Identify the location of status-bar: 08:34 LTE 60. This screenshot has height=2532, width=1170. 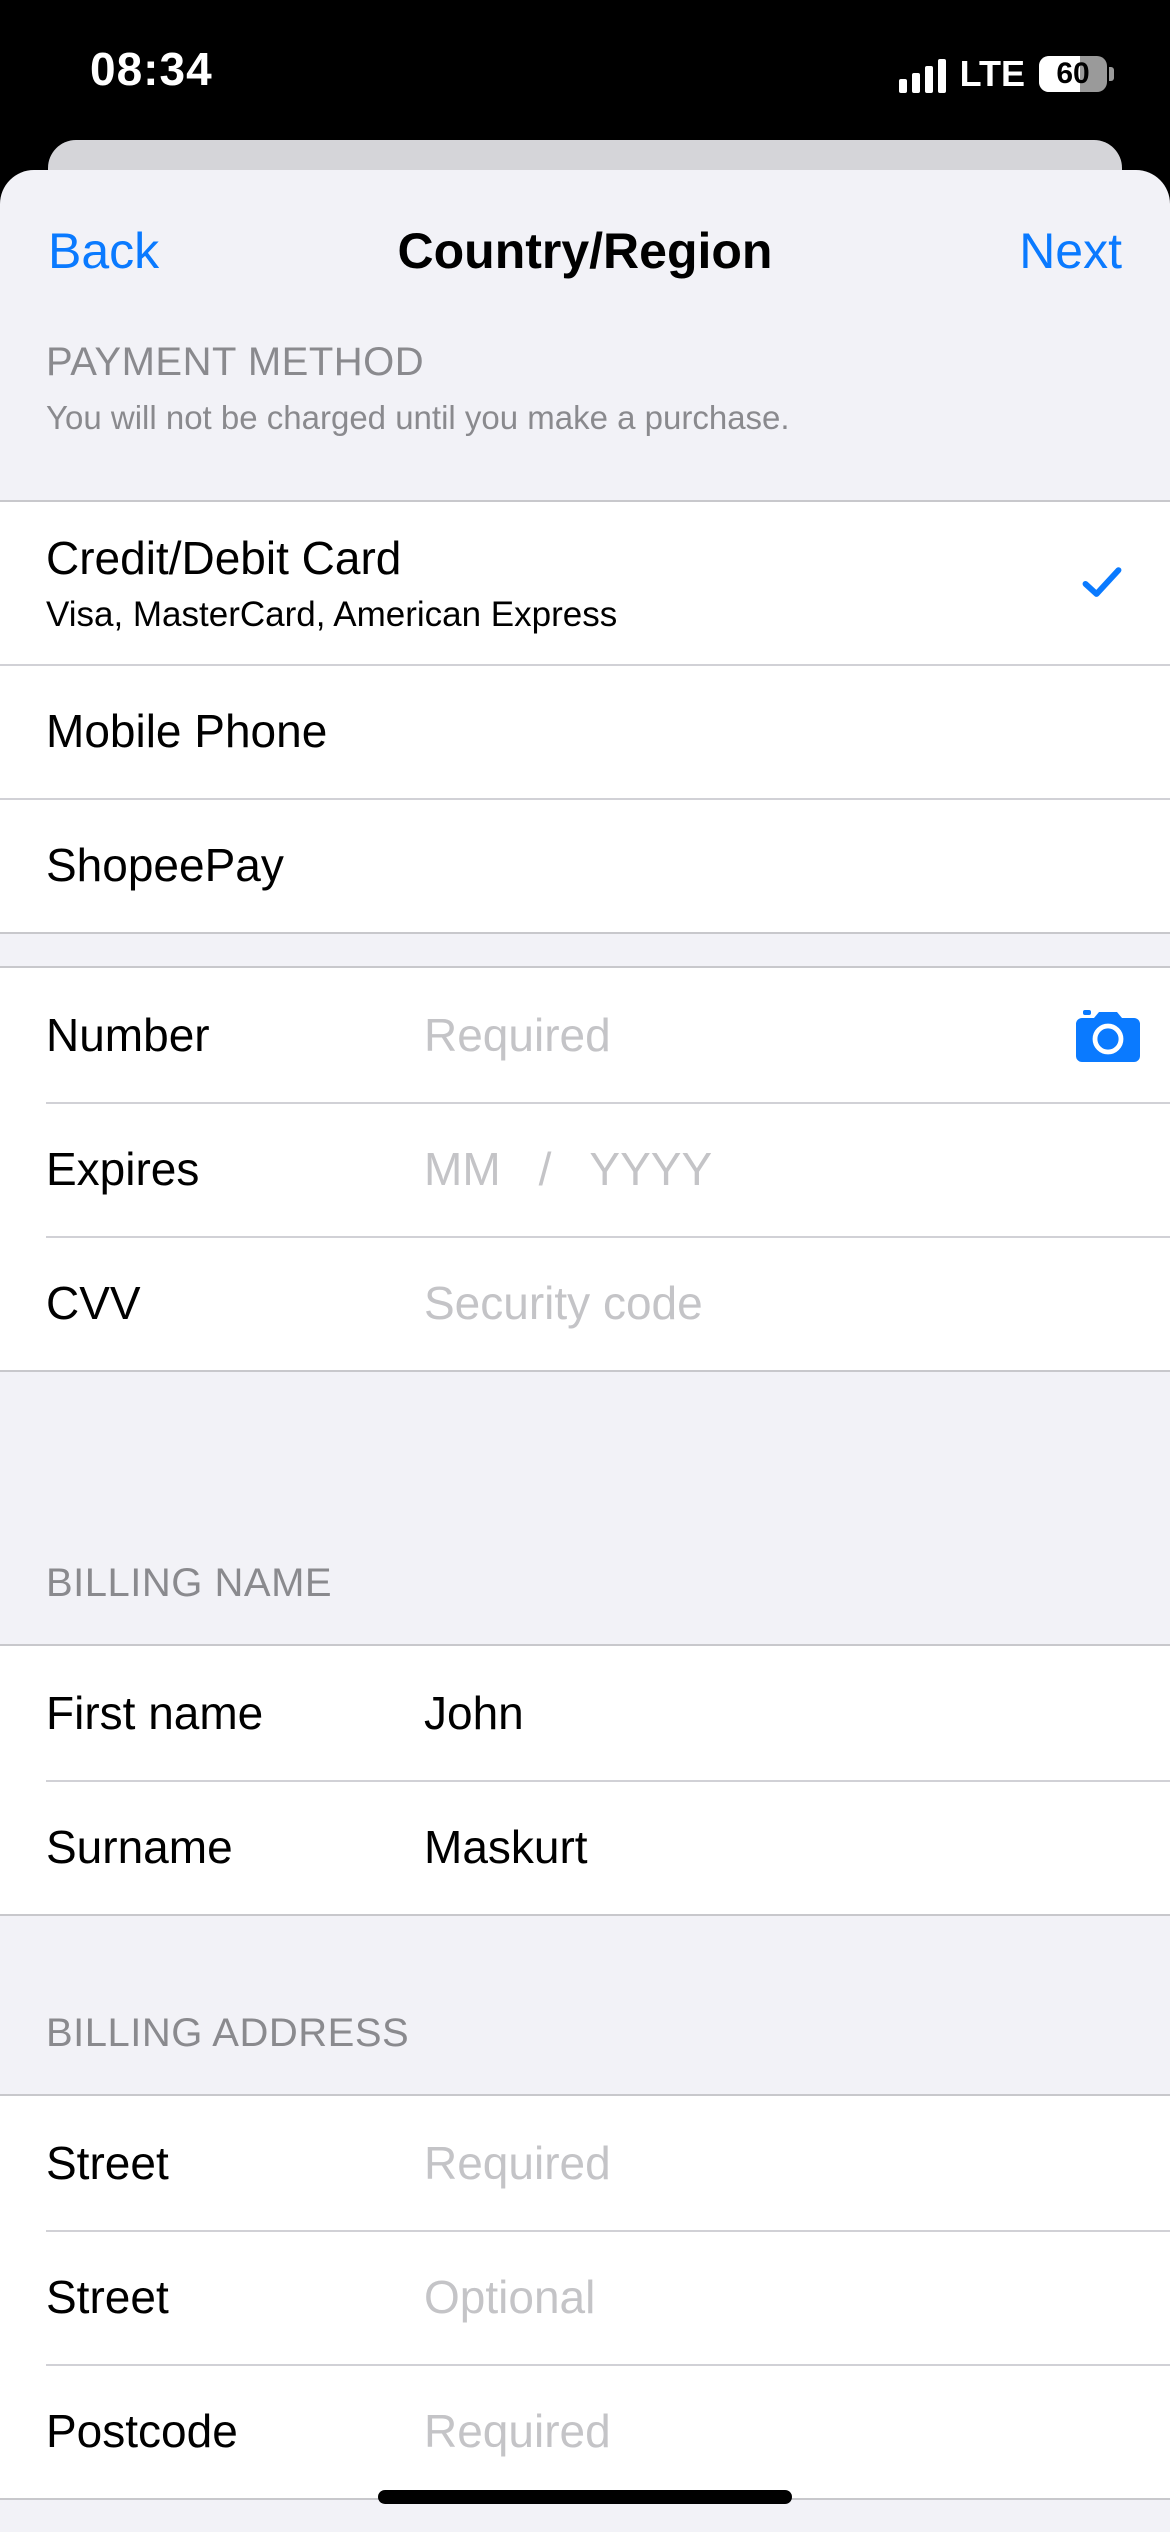
(585, 72).